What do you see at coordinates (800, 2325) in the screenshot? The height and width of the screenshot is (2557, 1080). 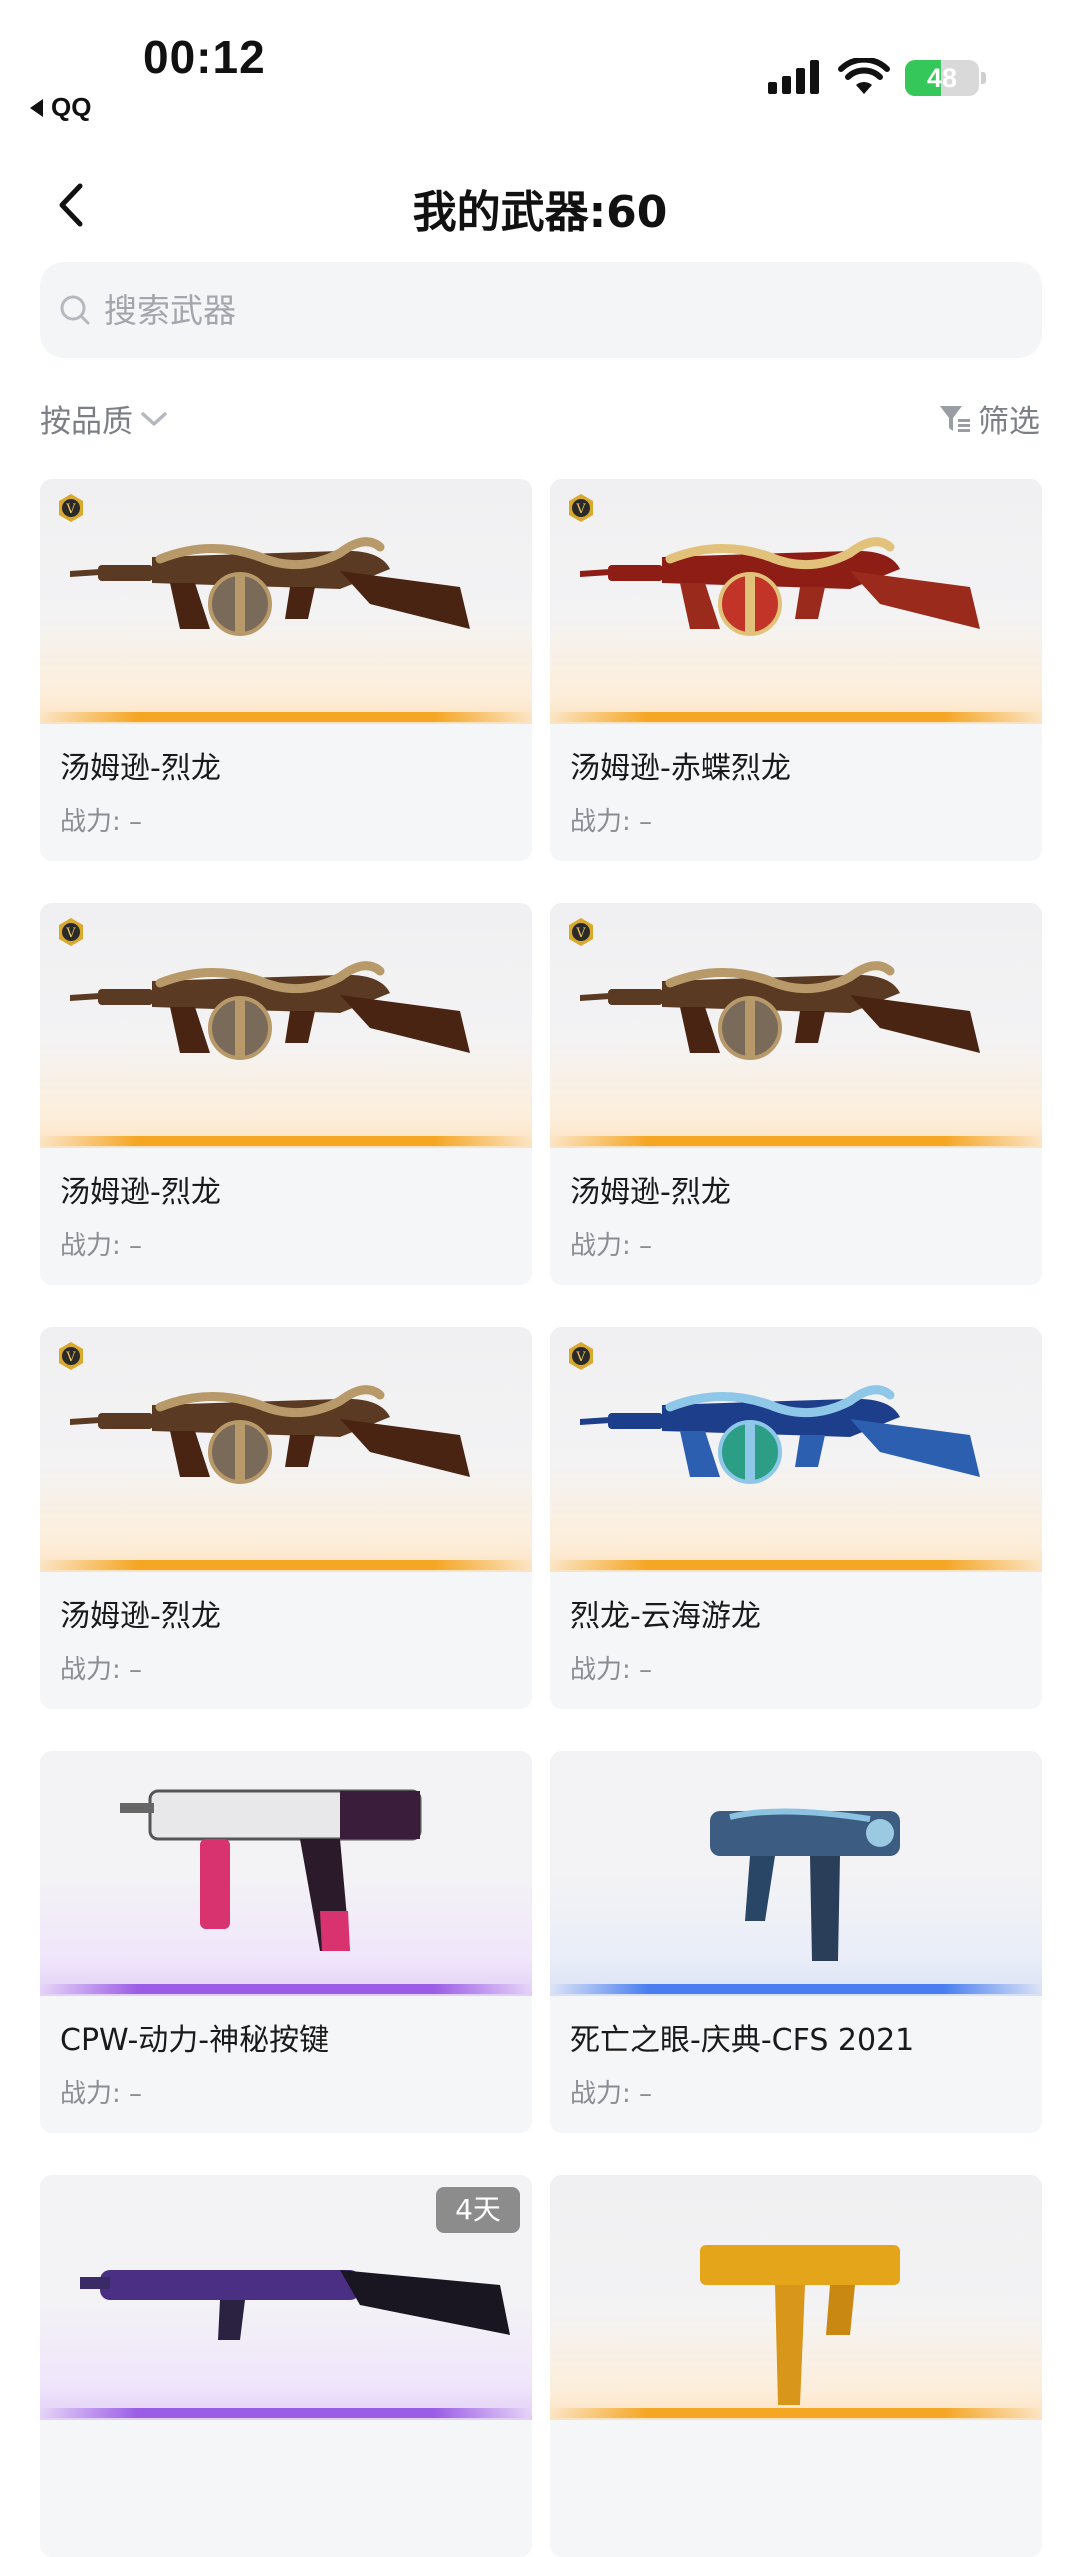 I see `weapon-art-uzi-gold` at bounding box center [800, 2325].